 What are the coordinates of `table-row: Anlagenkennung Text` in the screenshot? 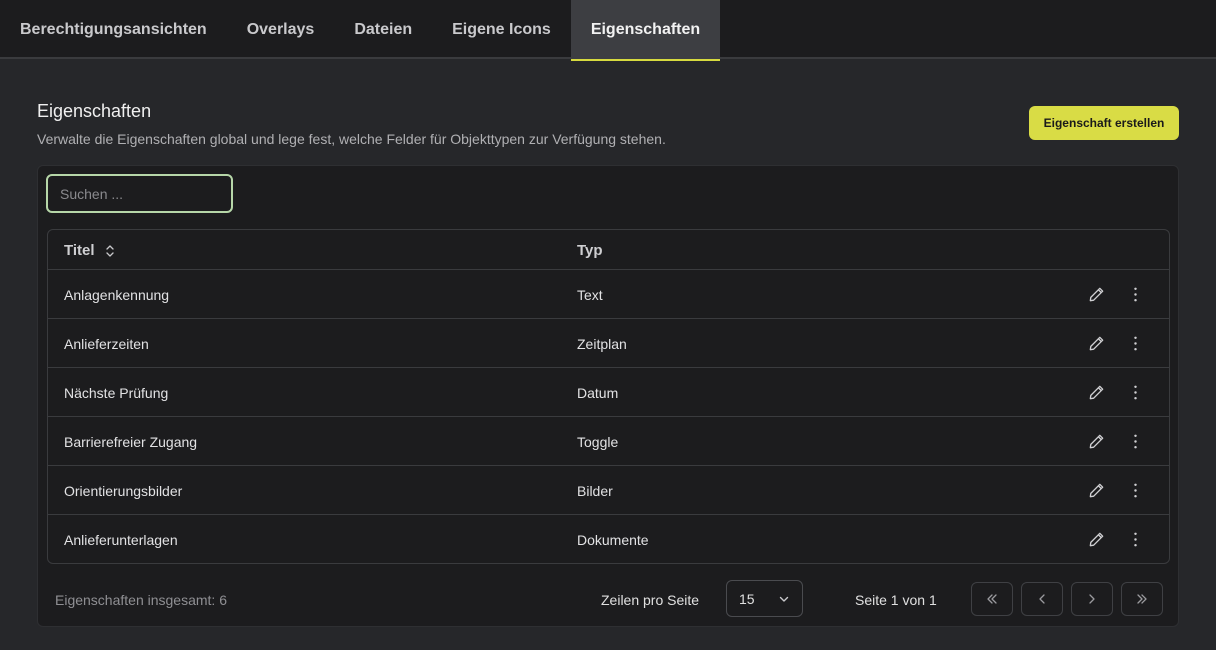 It's located at (608, 294).